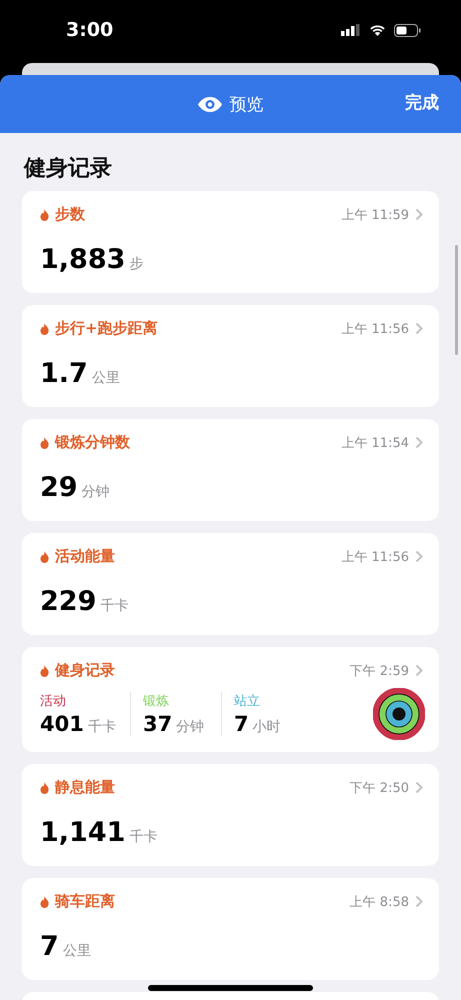  I want to click on ring-label: 锻炼, so click(156, 701).